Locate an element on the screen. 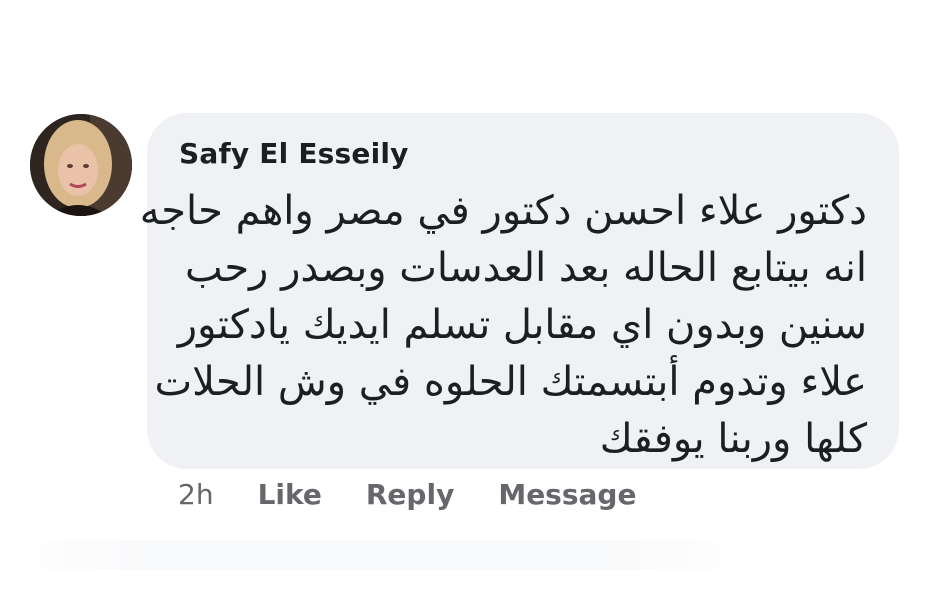  comment-text-line: سنين وبدون اي مقابل تسلم ايديك يادكتور is located at coordinates (522, 325).